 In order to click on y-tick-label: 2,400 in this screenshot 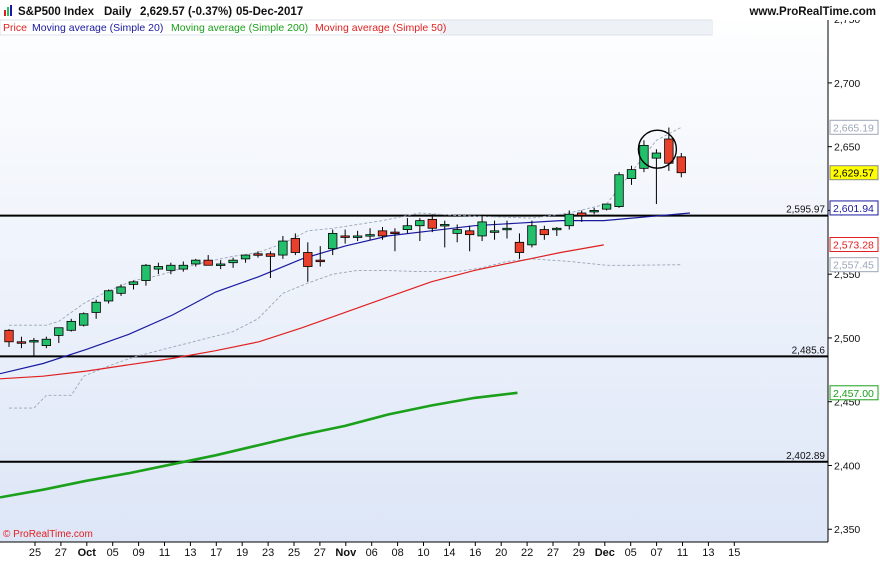, I will do `click(847, 466)`.